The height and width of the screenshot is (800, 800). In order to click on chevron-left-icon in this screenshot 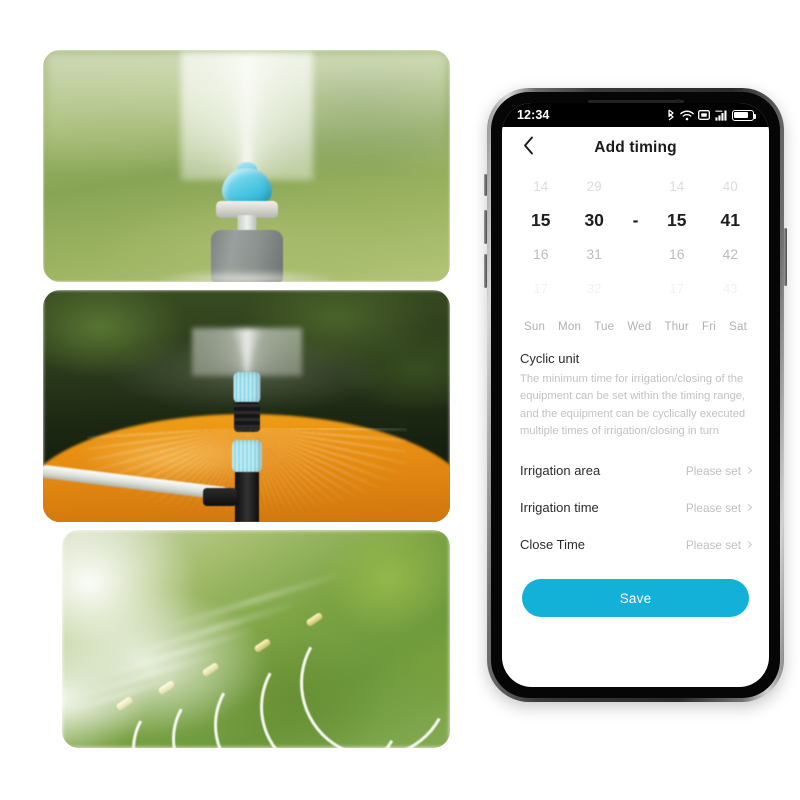, I will do `click(528, 148)`.